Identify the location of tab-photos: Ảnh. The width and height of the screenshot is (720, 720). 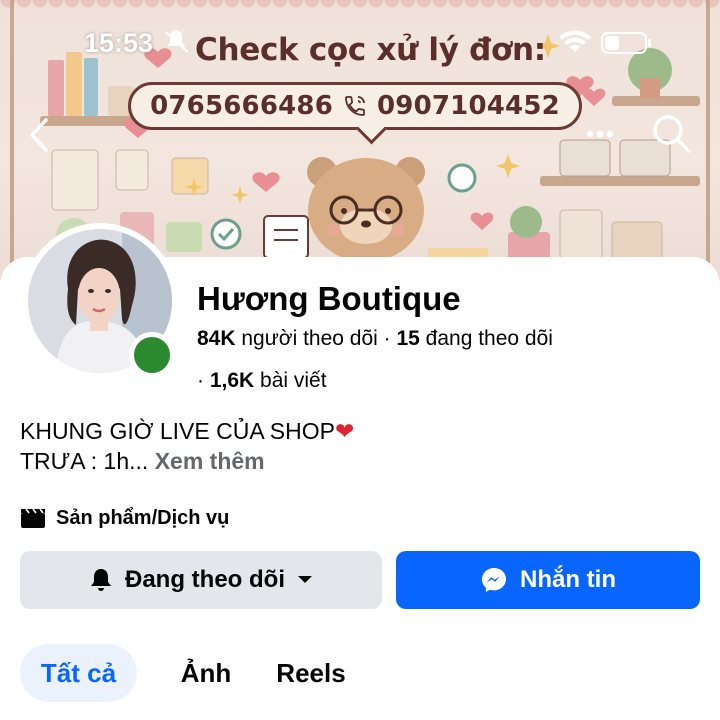
(206, 673).